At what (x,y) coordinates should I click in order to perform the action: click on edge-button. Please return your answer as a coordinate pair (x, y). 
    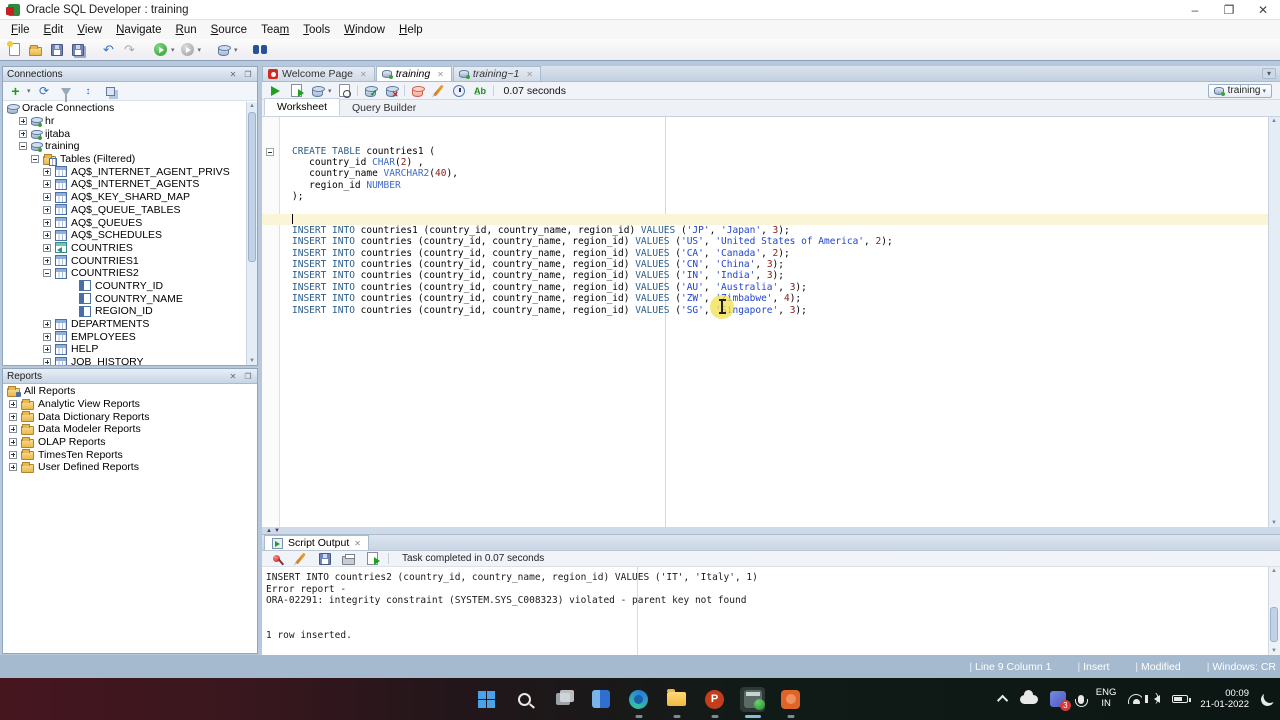
    Looking at the image, I should click on (638, 702).